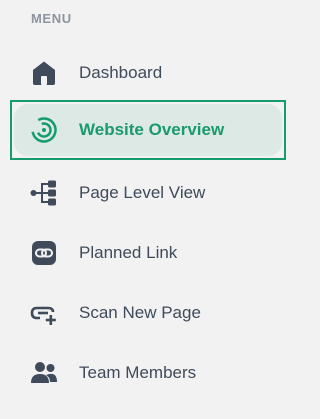 This screenshot has width=320, height=419. Describe the element at coordinates (138, 372) in the screenshot. I see `sidebar-item-label: Team Members` at that location.